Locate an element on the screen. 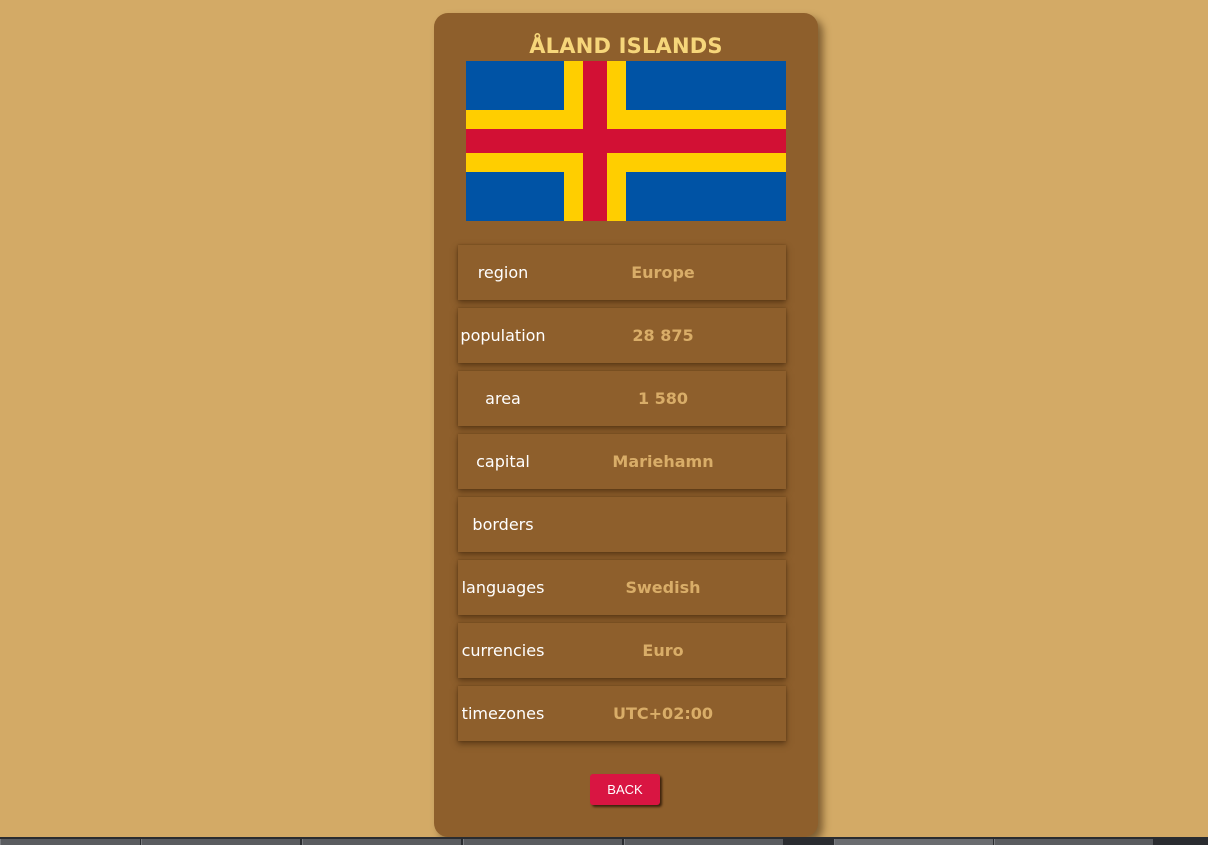  detail-row-population: population 28 875 is located at coordinates (622, 335).